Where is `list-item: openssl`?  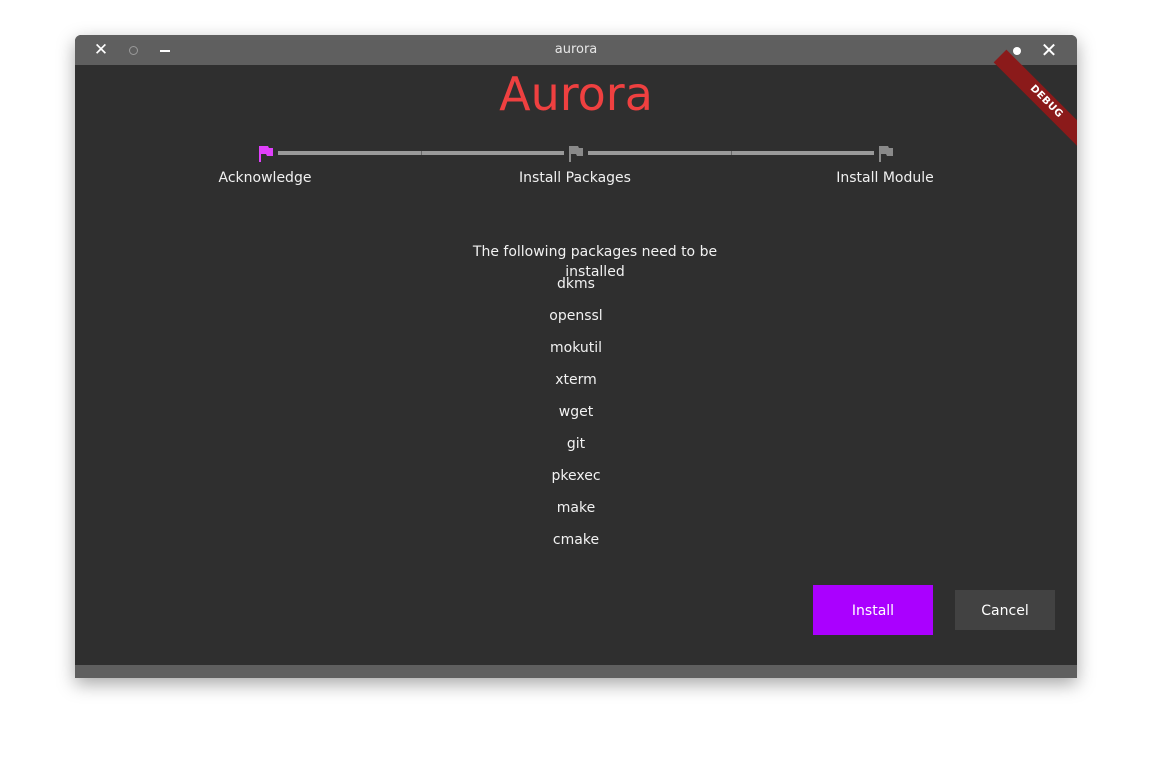 list-item: openssl is located at coordinates (576, 316).